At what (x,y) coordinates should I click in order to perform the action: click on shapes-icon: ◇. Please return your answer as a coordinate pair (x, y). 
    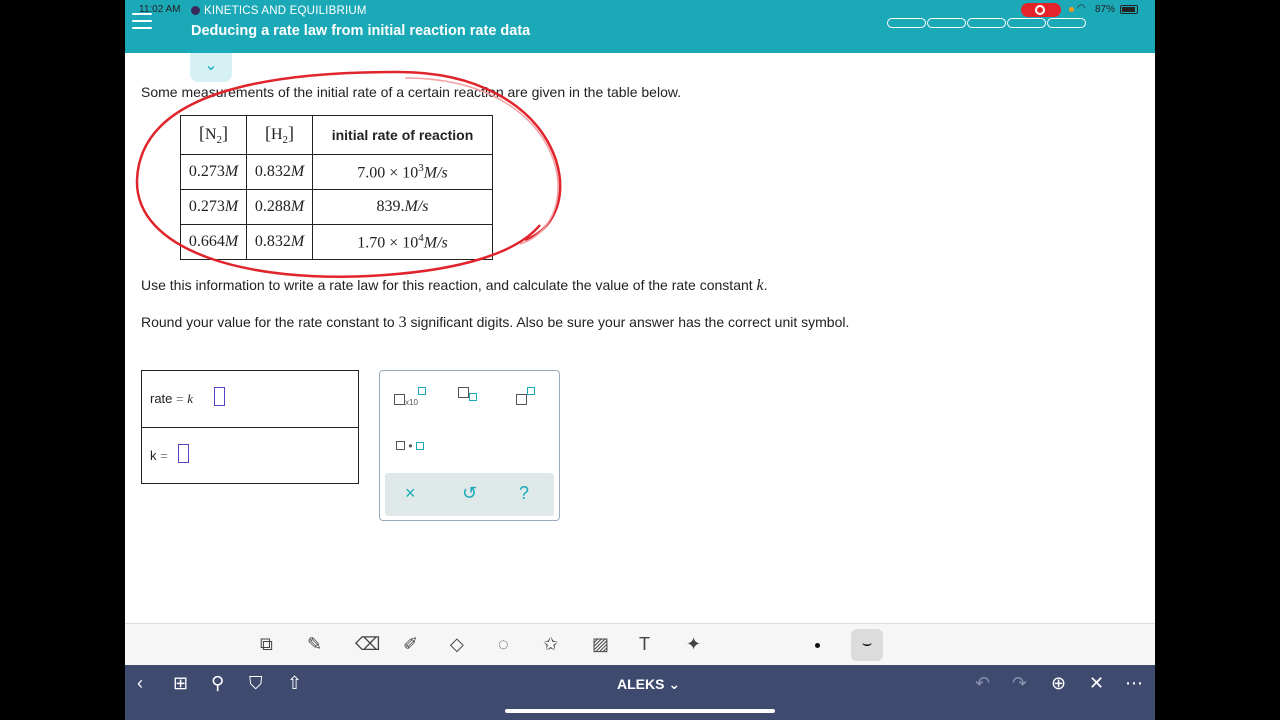
    Looking at the image, I should click on (457, 644).